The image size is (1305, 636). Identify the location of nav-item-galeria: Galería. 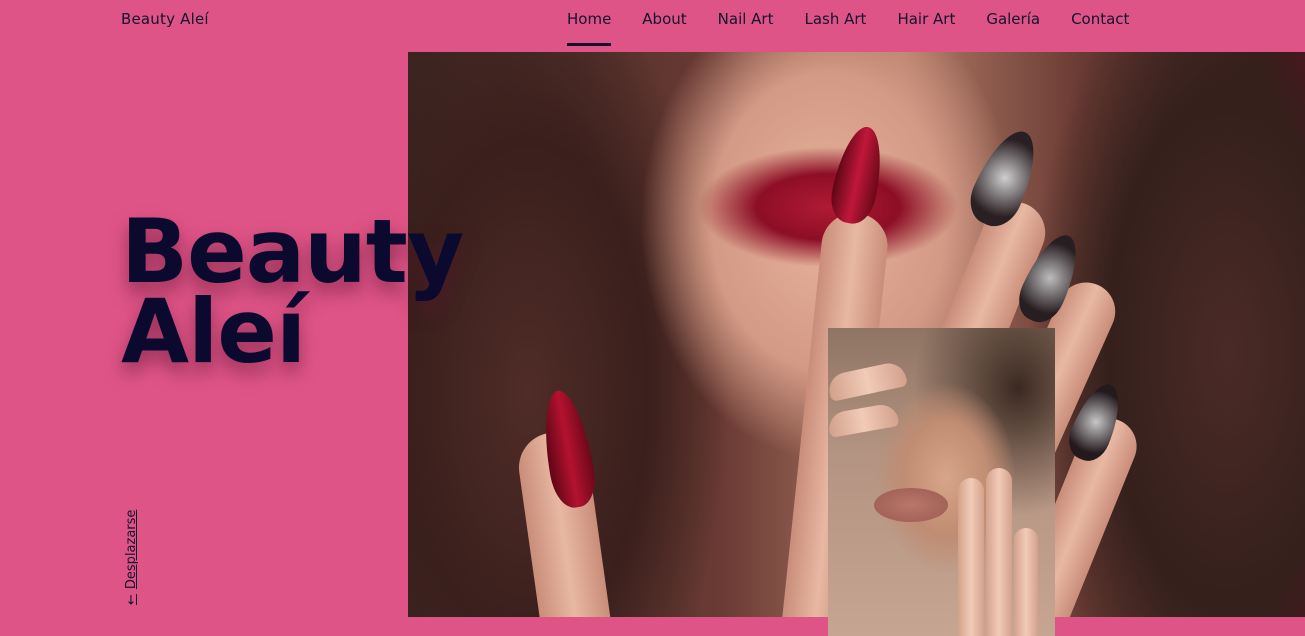
(1013, 23).